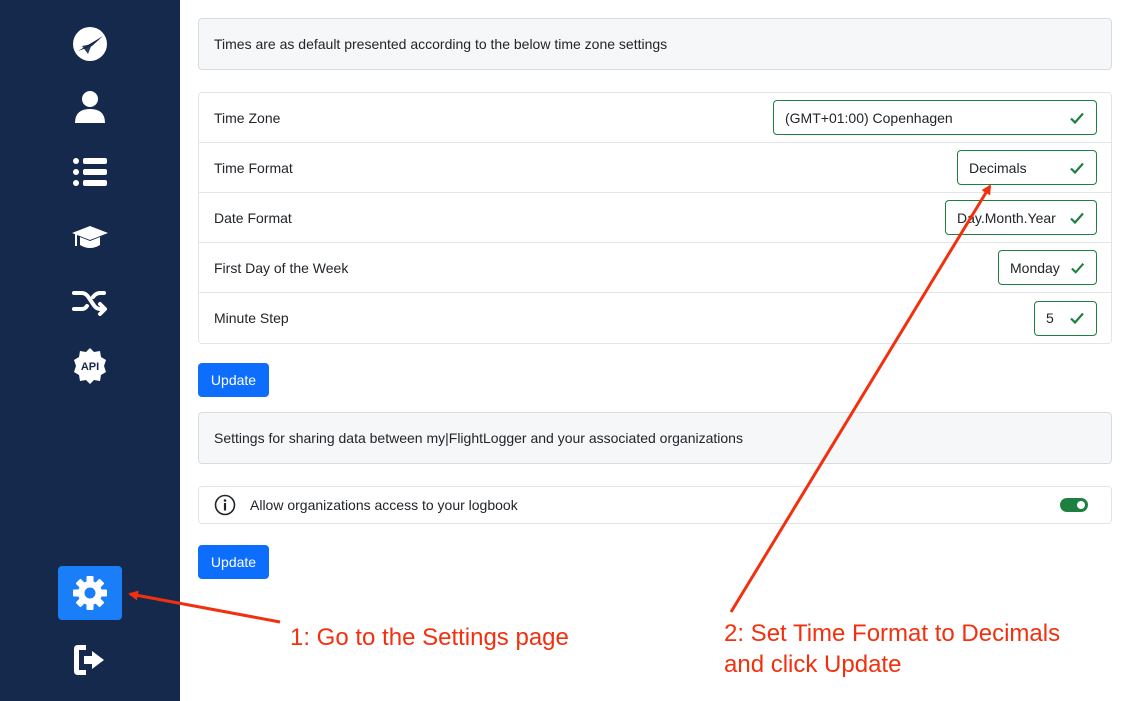 Image resolution: width=1129 pixels, height=701 pixels. I want to click on date-format-row: Date Format Day.Month.Year, so click(655, 218).